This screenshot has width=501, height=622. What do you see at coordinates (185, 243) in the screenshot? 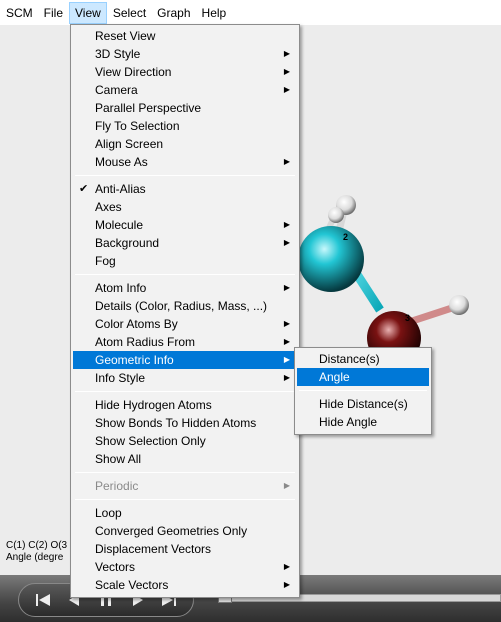
I see `menu-item-background: Background ▶` at bounding box center [185, 243].